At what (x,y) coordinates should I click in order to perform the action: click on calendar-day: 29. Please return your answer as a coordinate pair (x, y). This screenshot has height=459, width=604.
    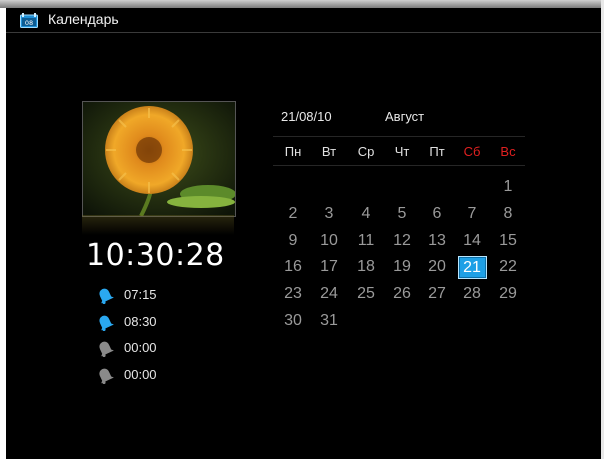
    Looking at the image, I should click on (508, 294).